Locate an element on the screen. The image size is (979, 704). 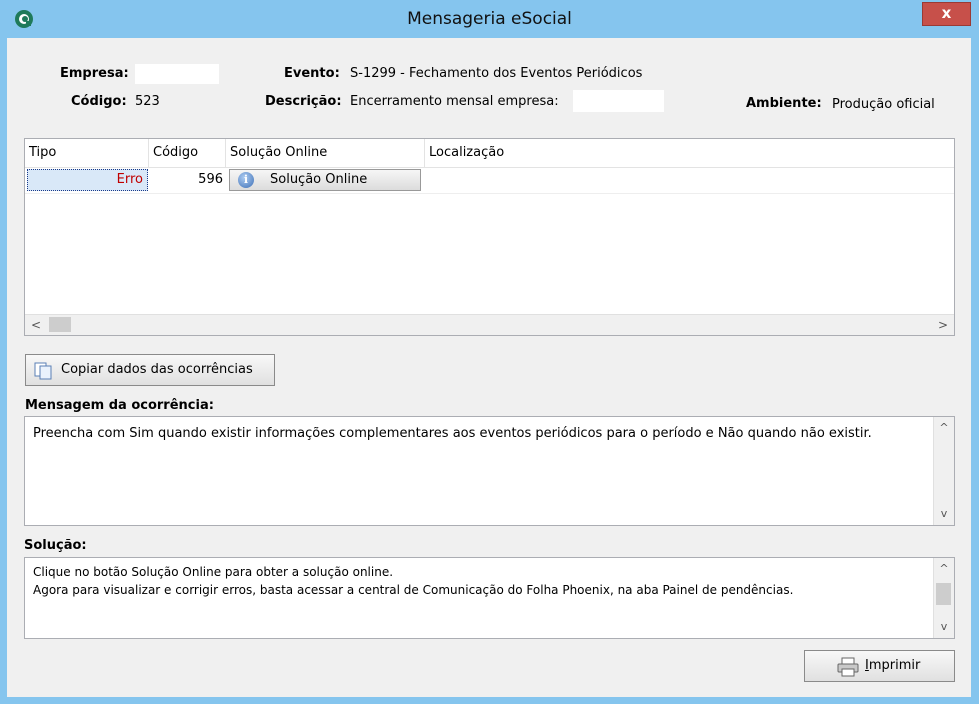
descricao-label: Descrição: is located at coordinates (303, 101).